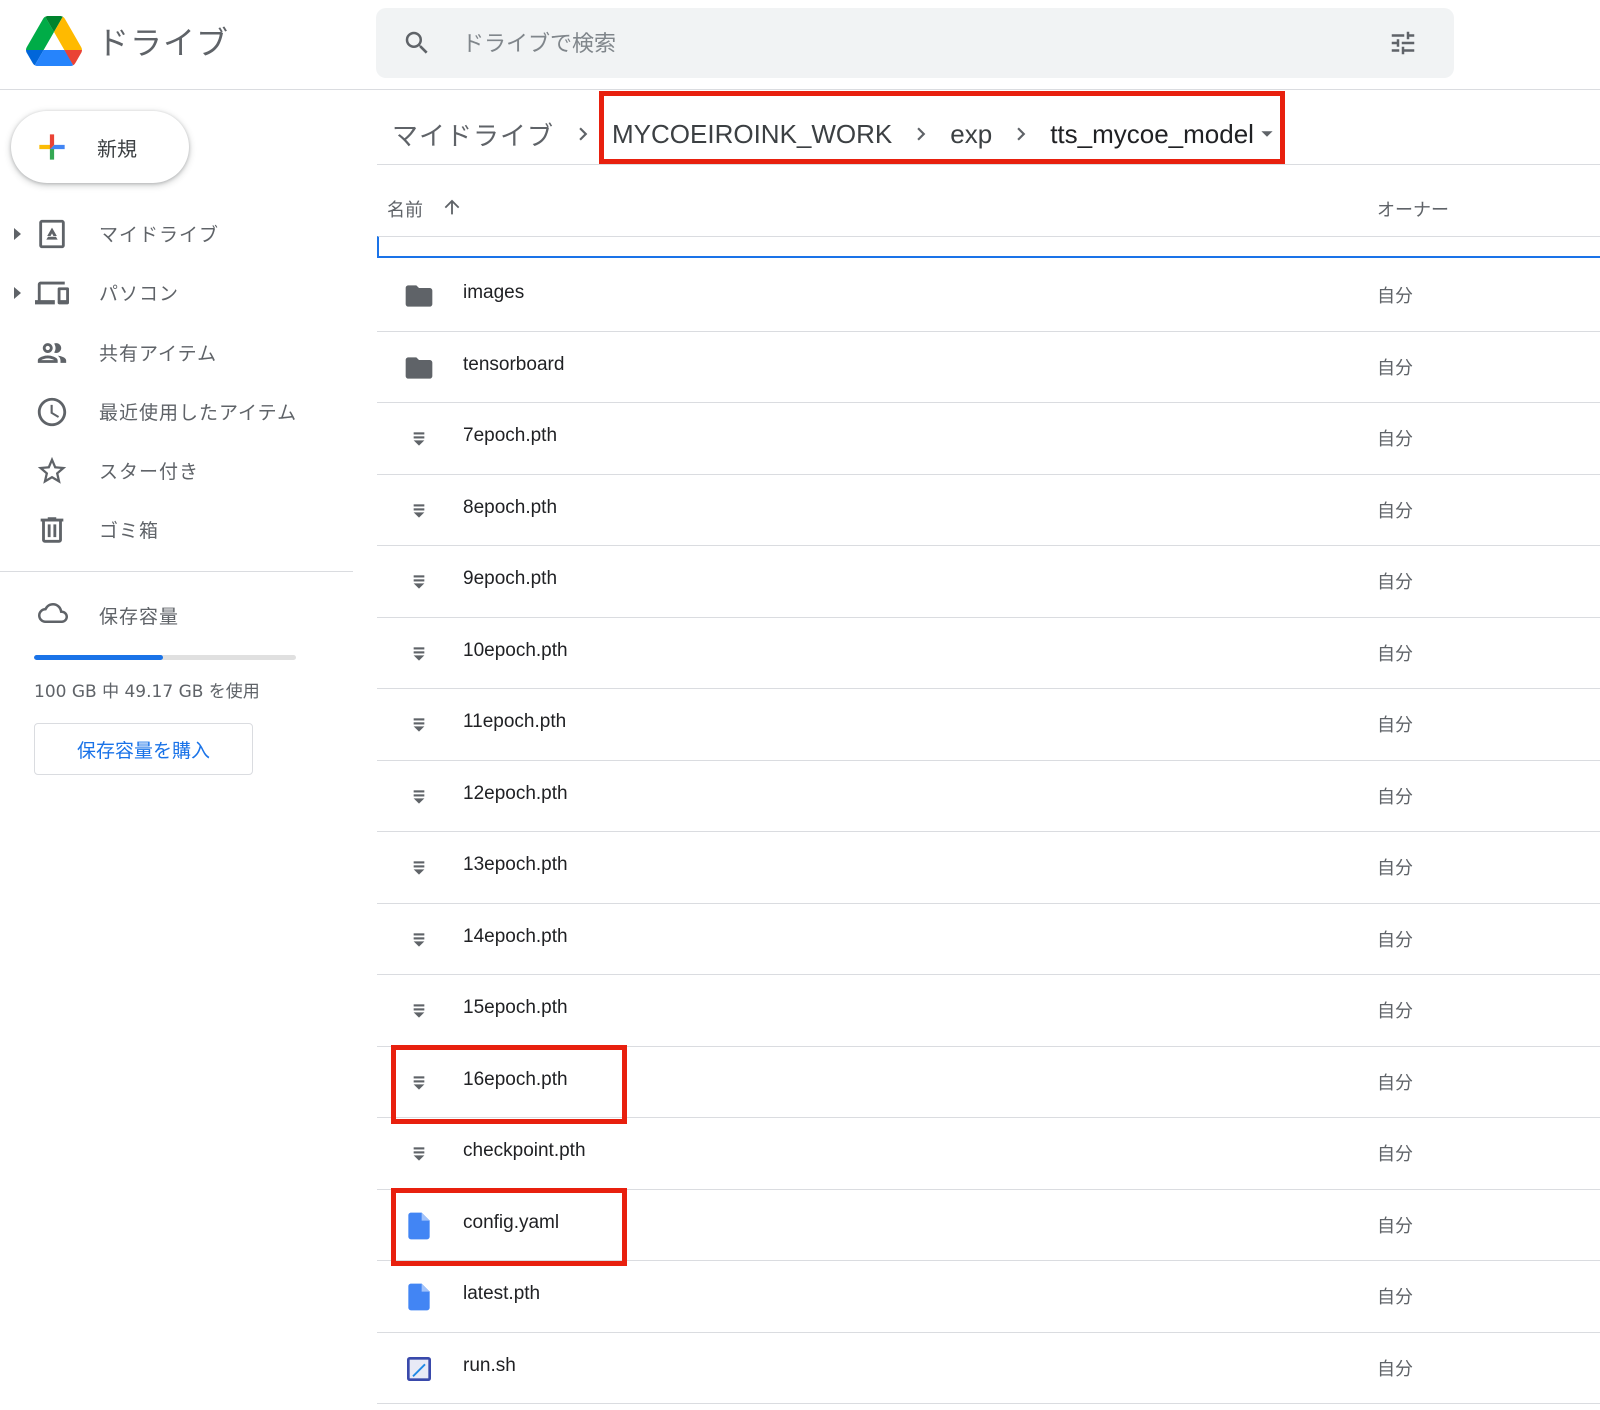 The image size is (1600, 1410). I want to click on star-icon, so click(52, 470).